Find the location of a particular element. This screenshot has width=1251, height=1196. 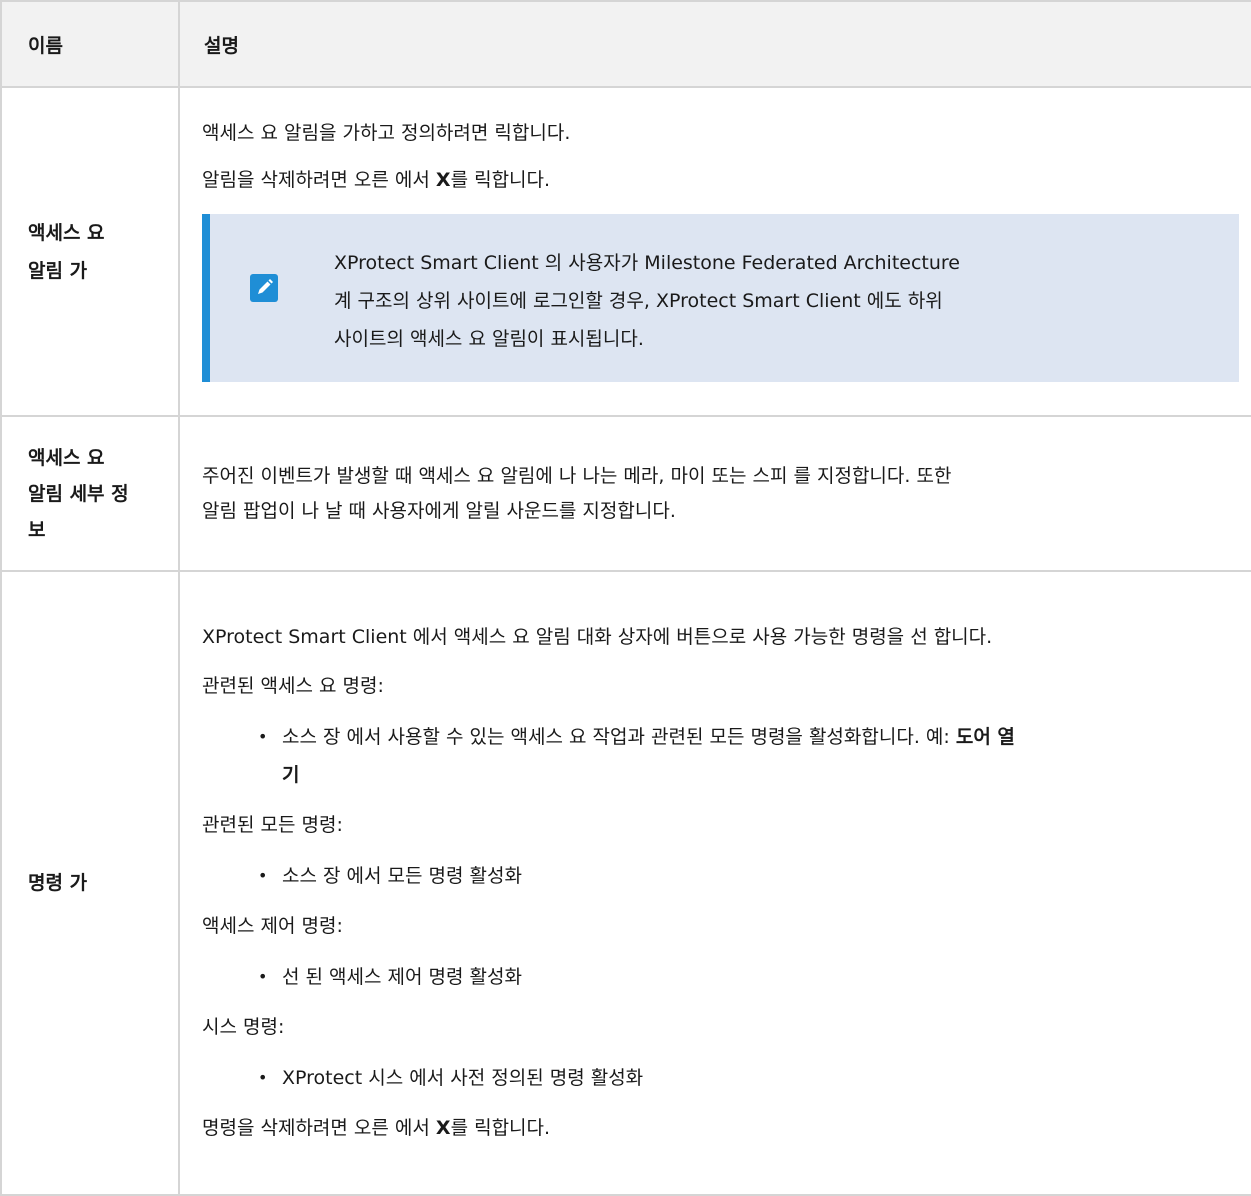

section-label: 관련된 모든 명령: is located at coordinates (272, 825).